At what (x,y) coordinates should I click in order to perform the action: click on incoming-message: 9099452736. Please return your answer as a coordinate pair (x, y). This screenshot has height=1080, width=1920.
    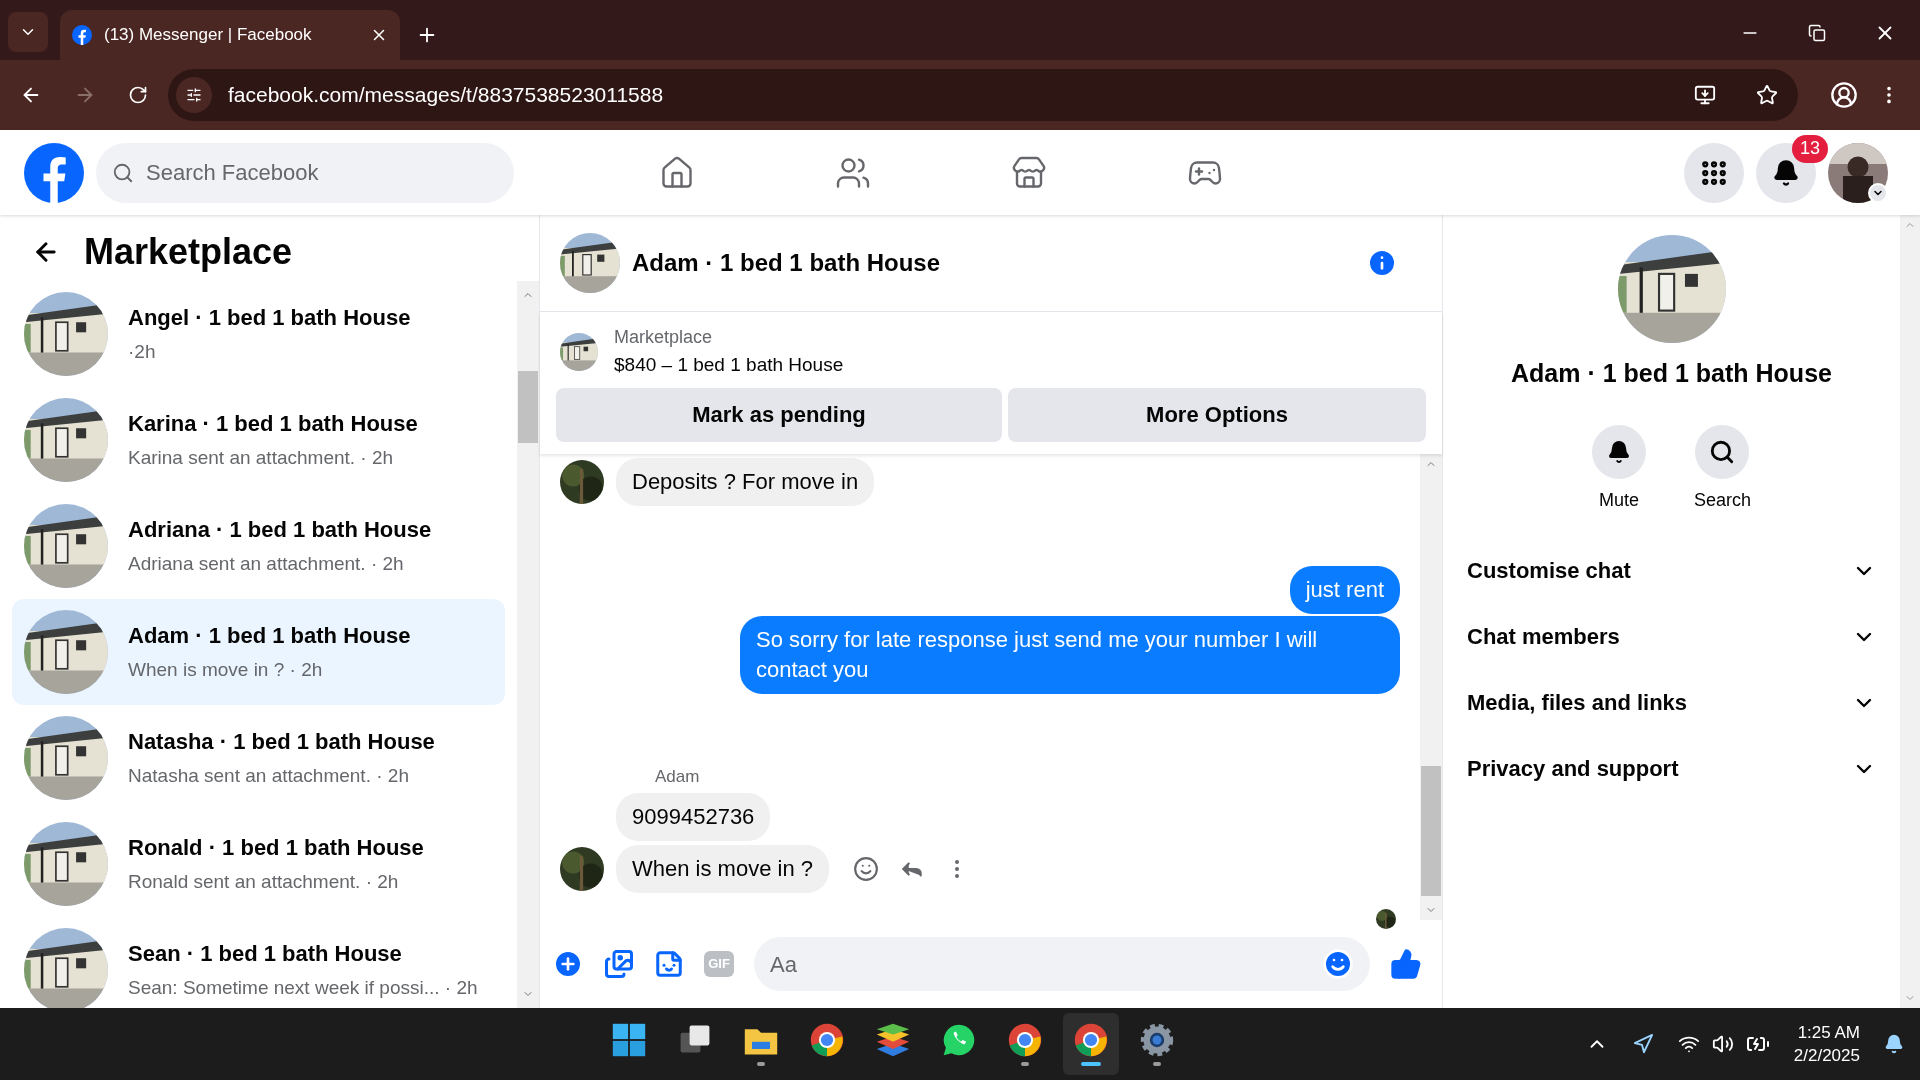
    Looking at the image, I should click on (693, 817).